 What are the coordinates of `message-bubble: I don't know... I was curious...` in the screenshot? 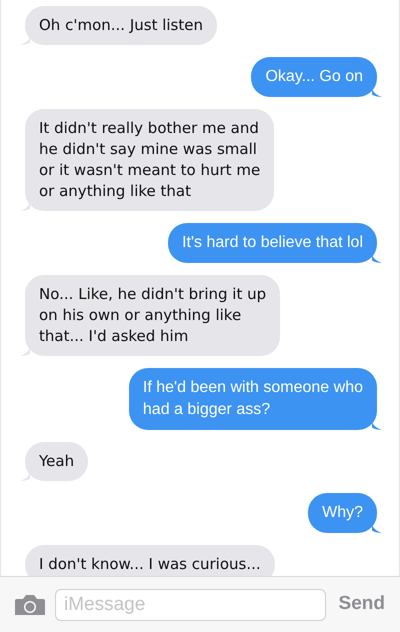 It's located at (150, 560).